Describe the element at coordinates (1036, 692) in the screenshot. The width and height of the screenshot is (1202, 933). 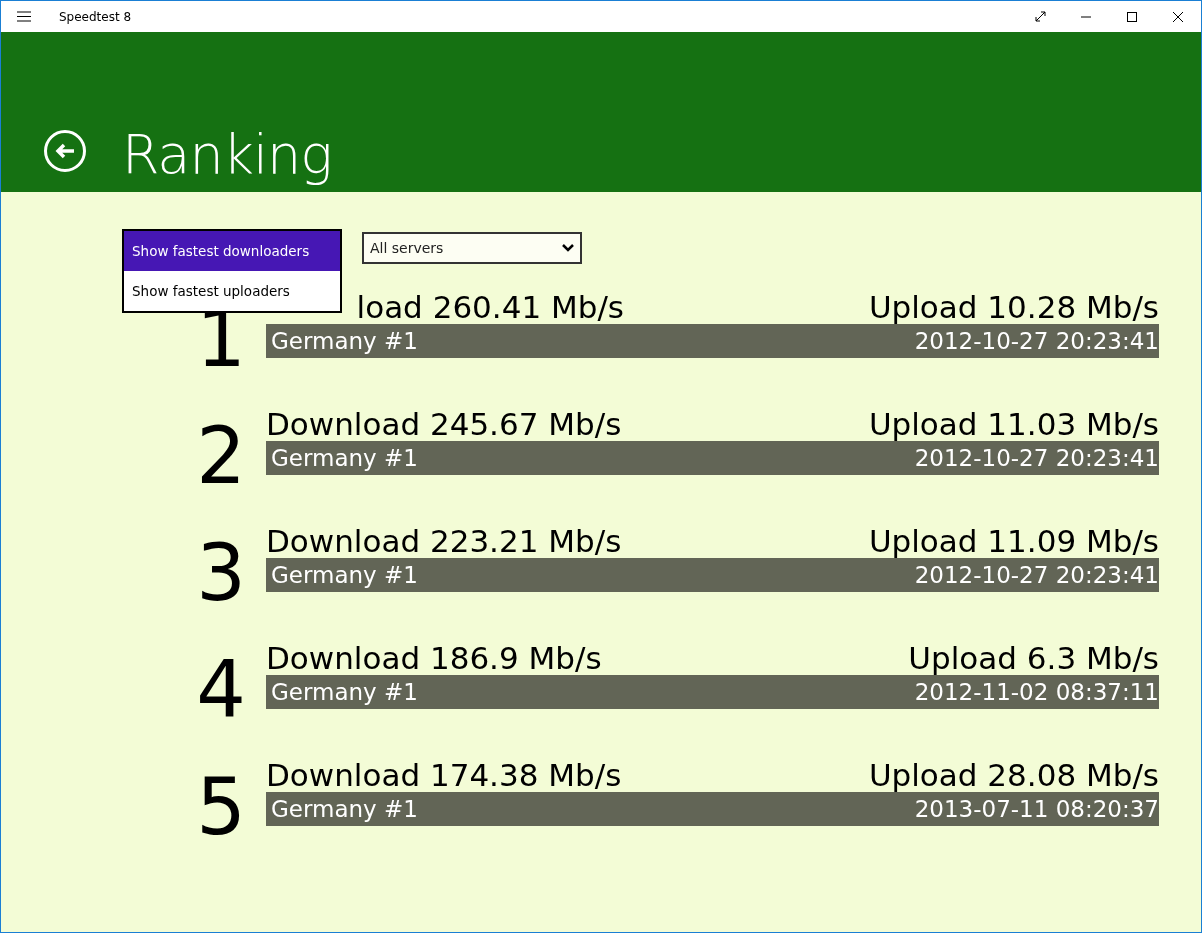
I see `test-time: 2012-11-02 08:37:11` at that location.